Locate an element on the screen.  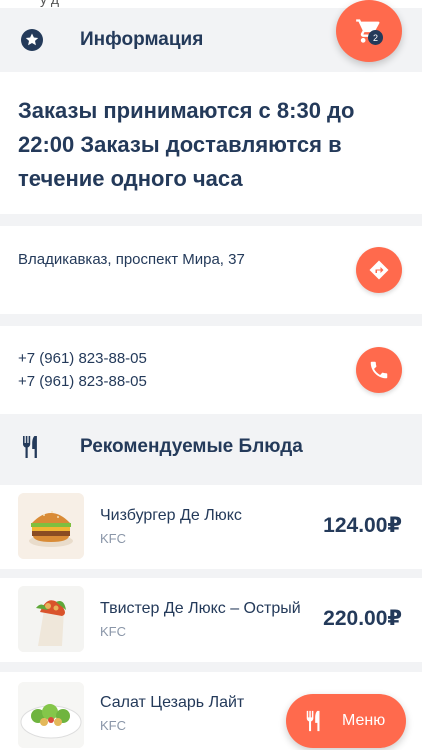
info-section-title: Информация is located at coordinates (142, 39).